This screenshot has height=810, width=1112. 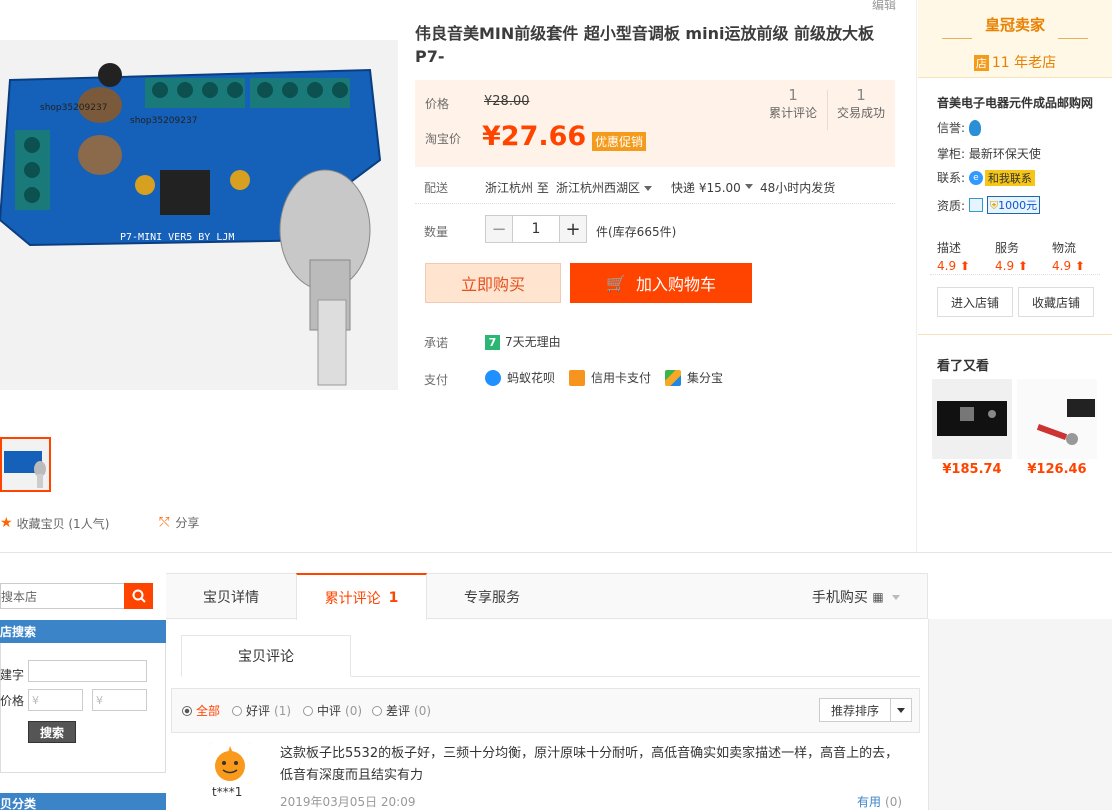 What do you see at coordinates (62, 596) in the screenshot?
I see `shop-search-input: 搜本店` at bounding box center [62, 596].